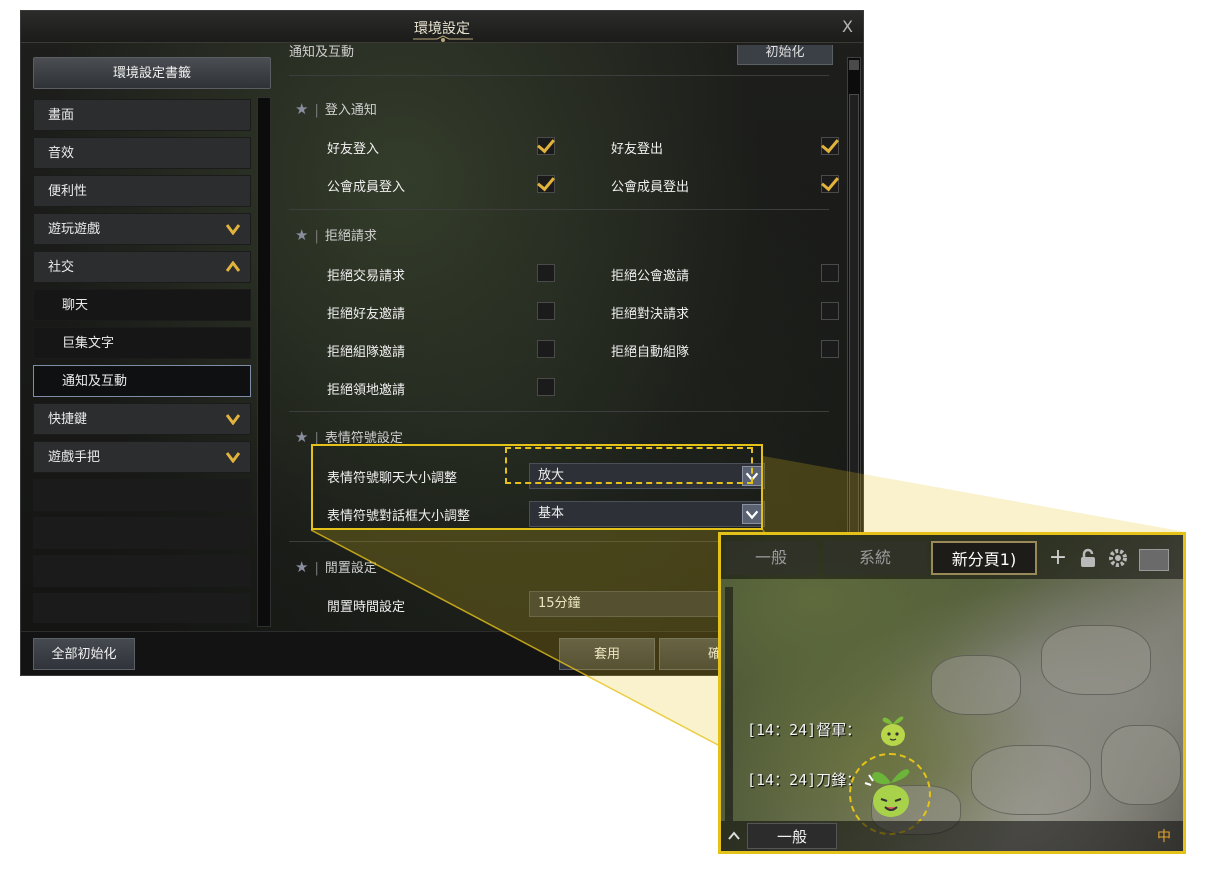  I want to click on option-label: 好友登入, so click(353, 149).